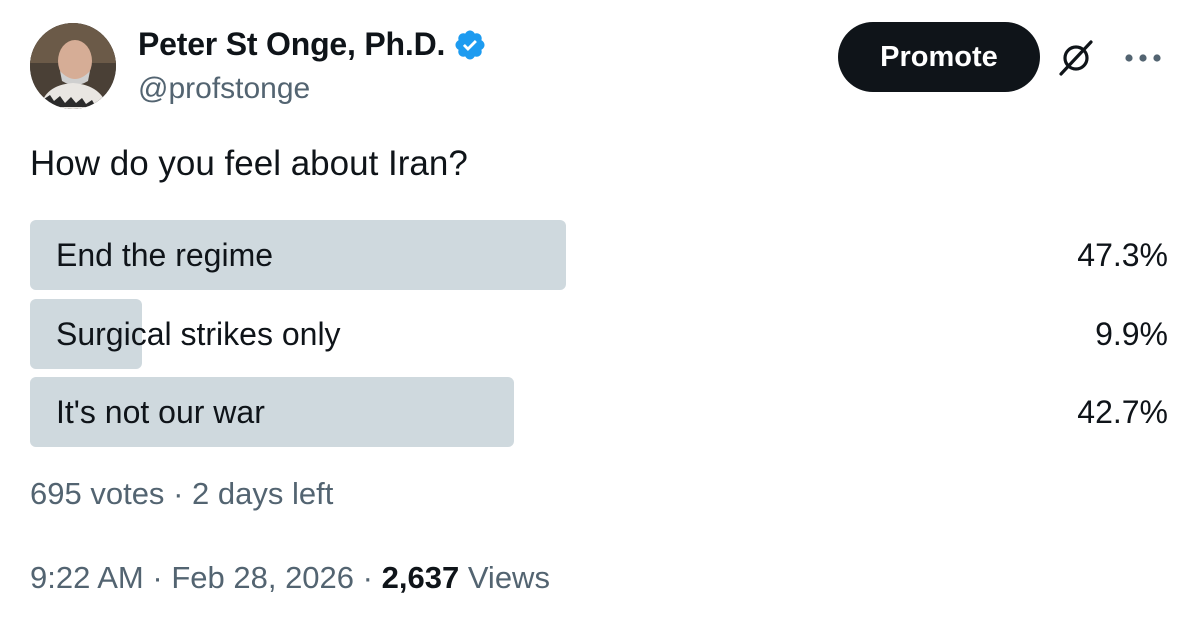  I want to click on poll-option-percent: 42.7%, so click(1122, 411).